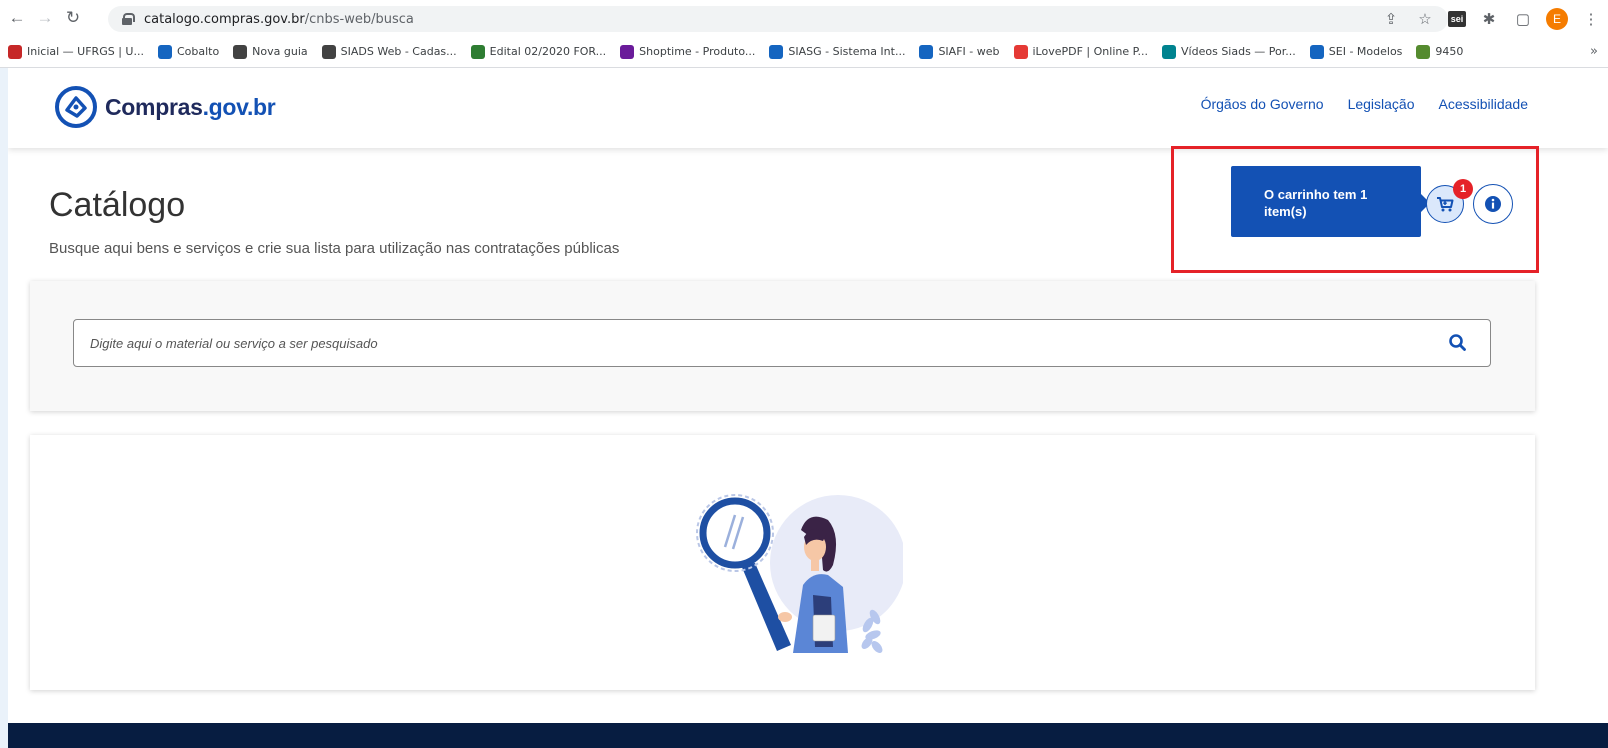 The height and width of the screenshot is (748, 1608). Describe the element at coordinates (808, 735) in the screenshot. I see `site-footer` at that location.